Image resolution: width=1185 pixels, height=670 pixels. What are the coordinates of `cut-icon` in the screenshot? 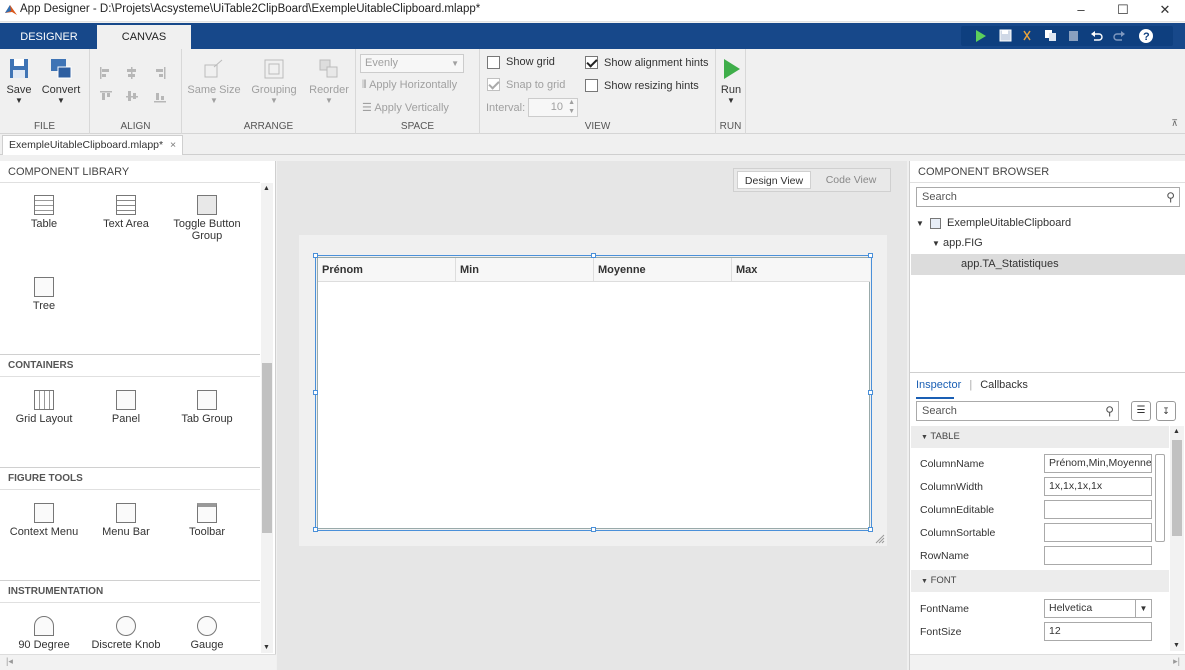 It's located at (1027, 35).